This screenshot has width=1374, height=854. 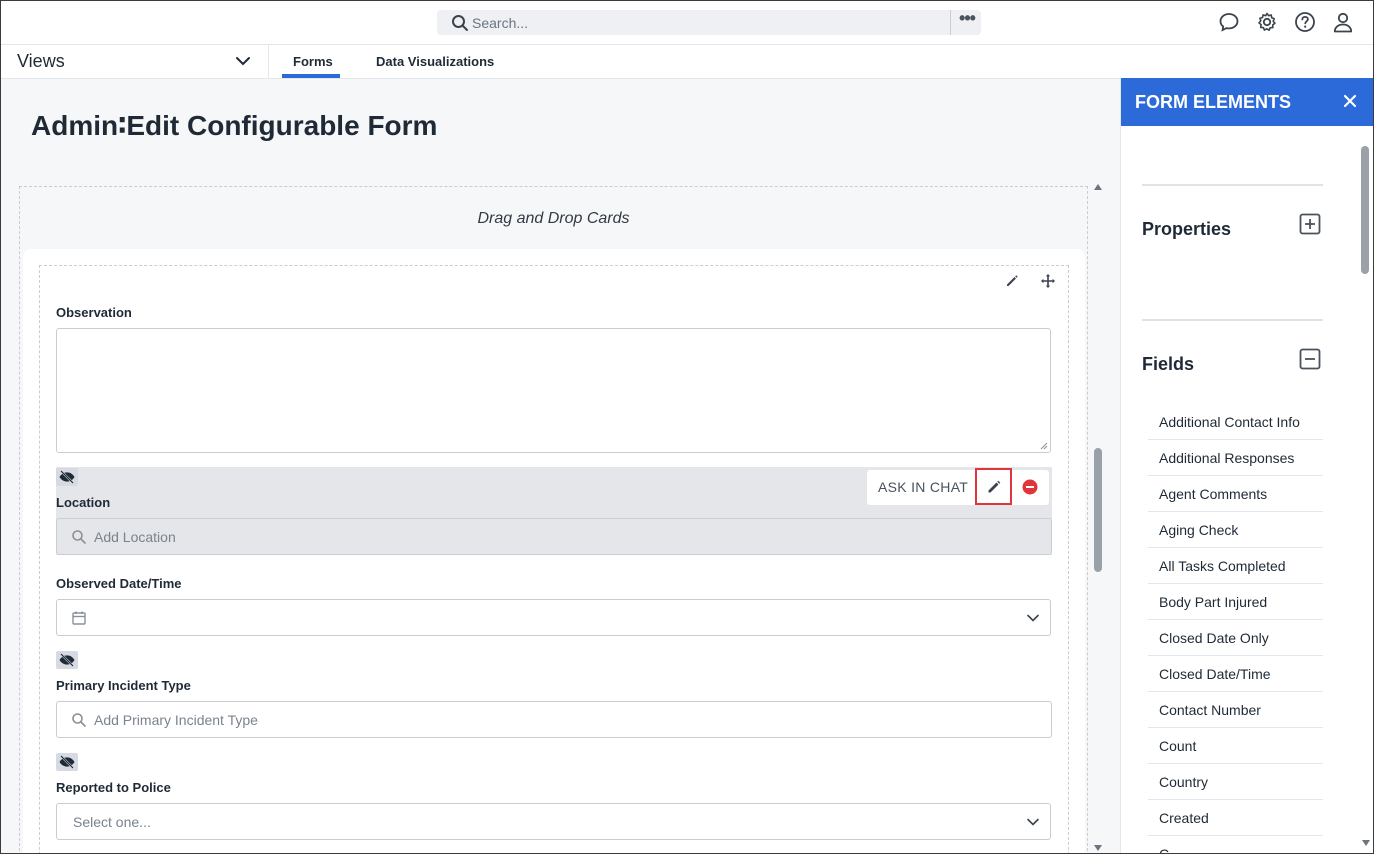 I want to click on observed-datetime-label: Observed Date/Time, so click(x=119, y=583).